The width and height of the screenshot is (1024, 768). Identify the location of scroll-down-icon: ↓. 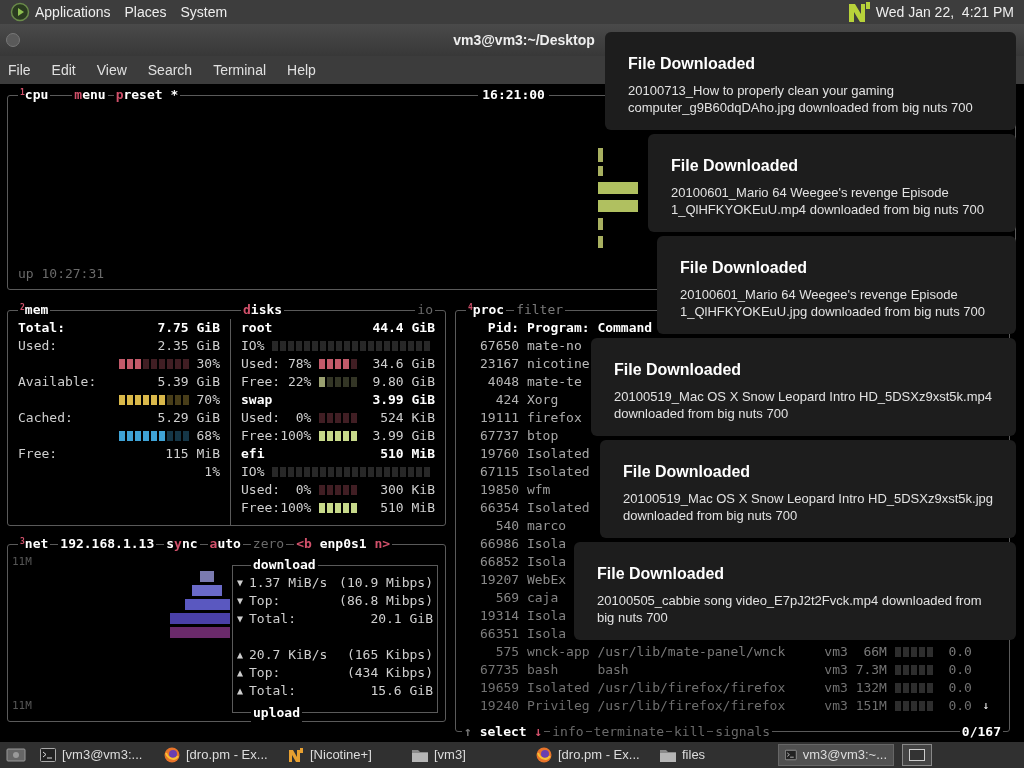
(985, 706).